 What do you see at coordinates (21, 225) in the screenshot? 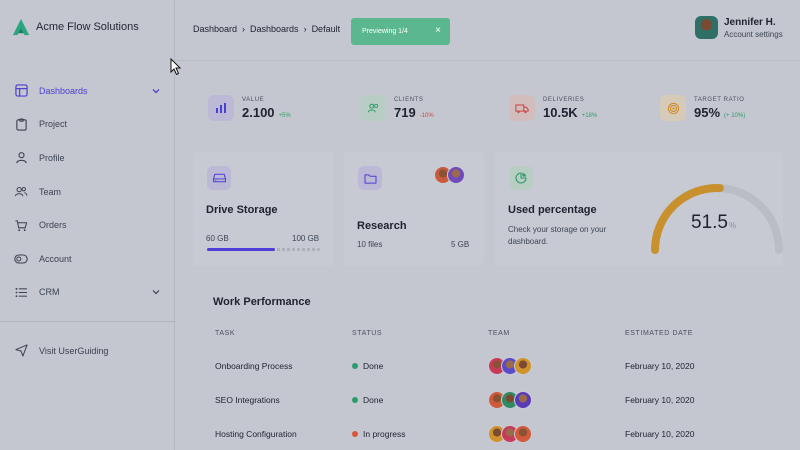
I see `cart-icon` at bounding box center [21, 225].